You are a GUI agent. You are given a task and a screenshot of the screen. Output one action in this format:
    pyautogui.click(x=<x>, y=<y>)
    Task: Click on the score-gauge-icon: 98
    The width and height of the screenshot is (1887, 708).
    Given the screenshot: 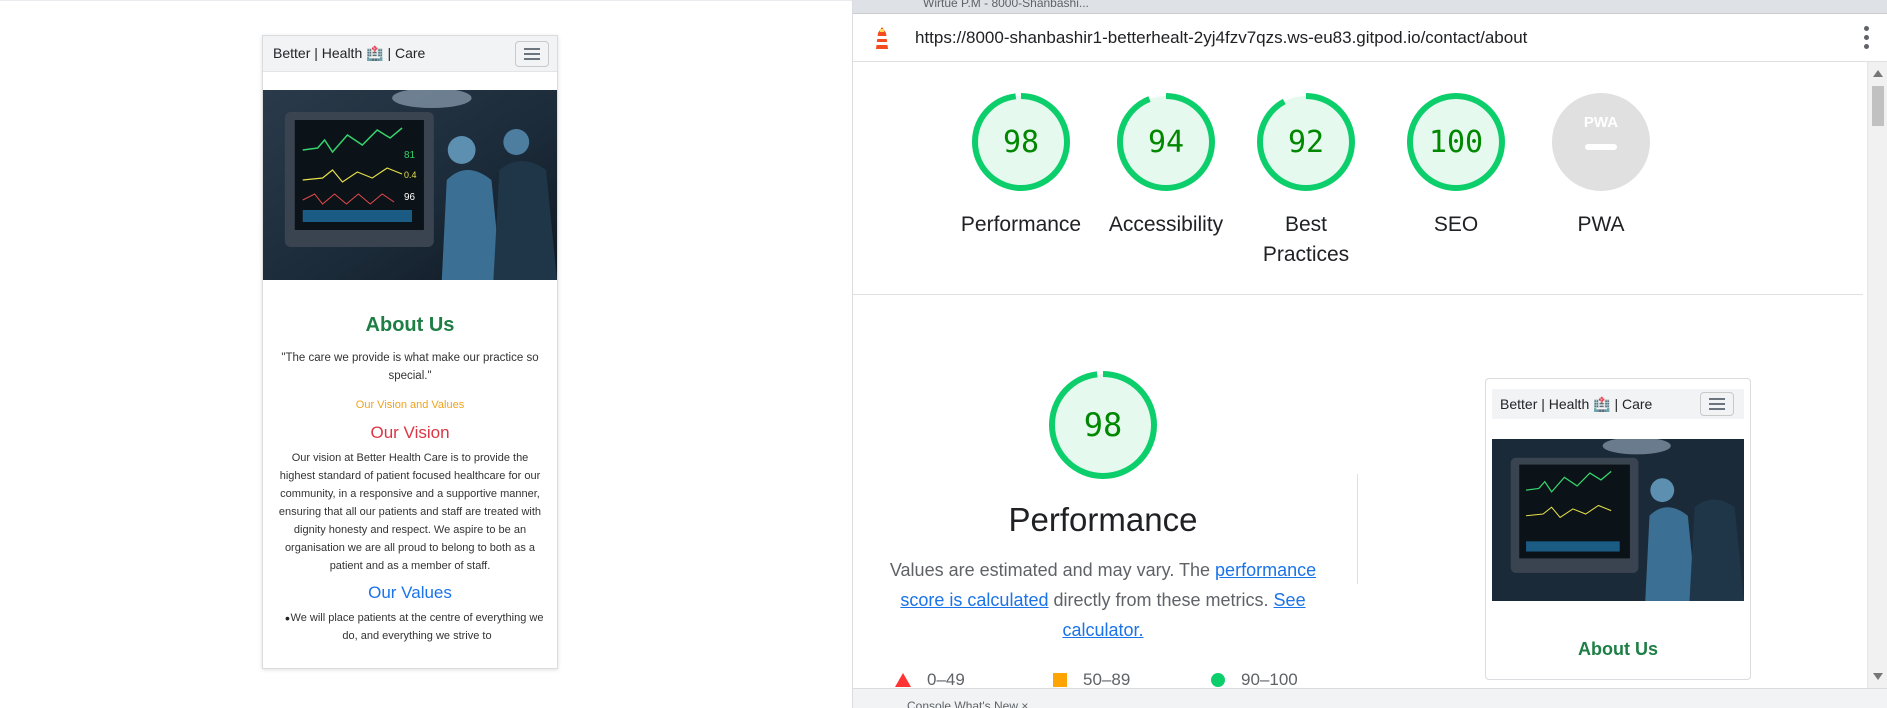 What is the action you would take?
    pyautogui.click(x=1021, y=142)
    